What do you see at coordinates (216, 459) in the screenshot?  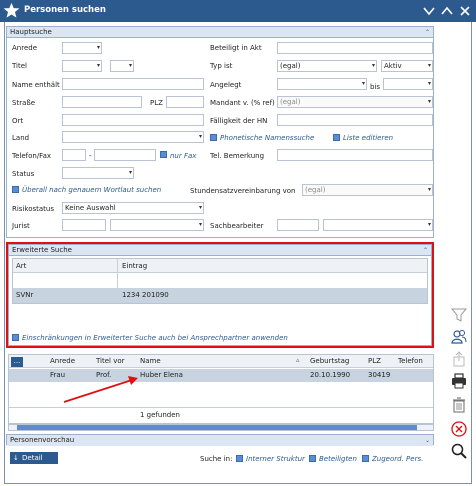 I see `suche-in-label: Suche in:` at bounding box center [216, 459].